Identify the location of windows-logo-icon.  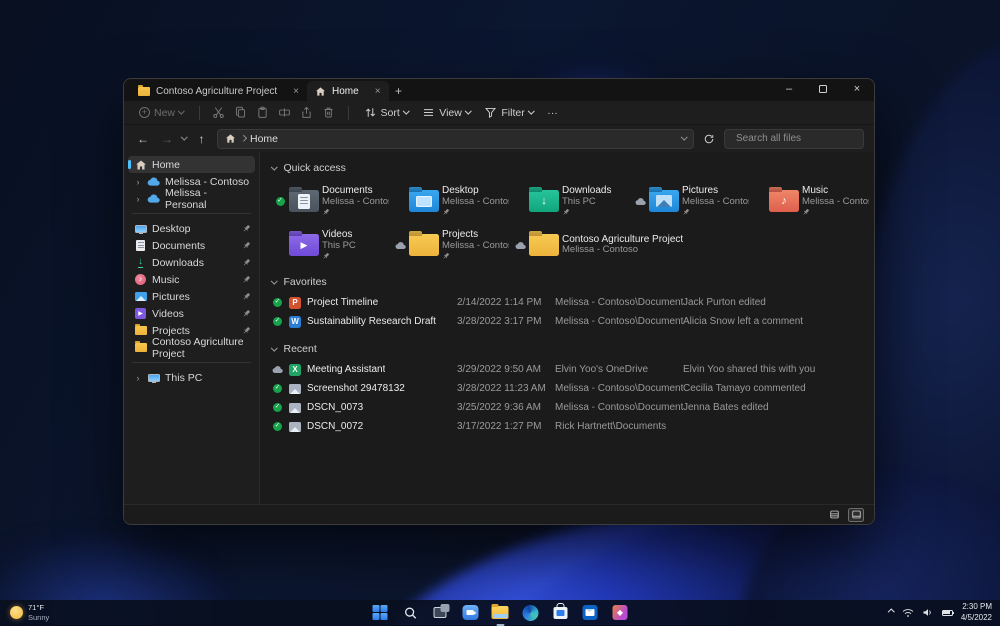
(380, 613).